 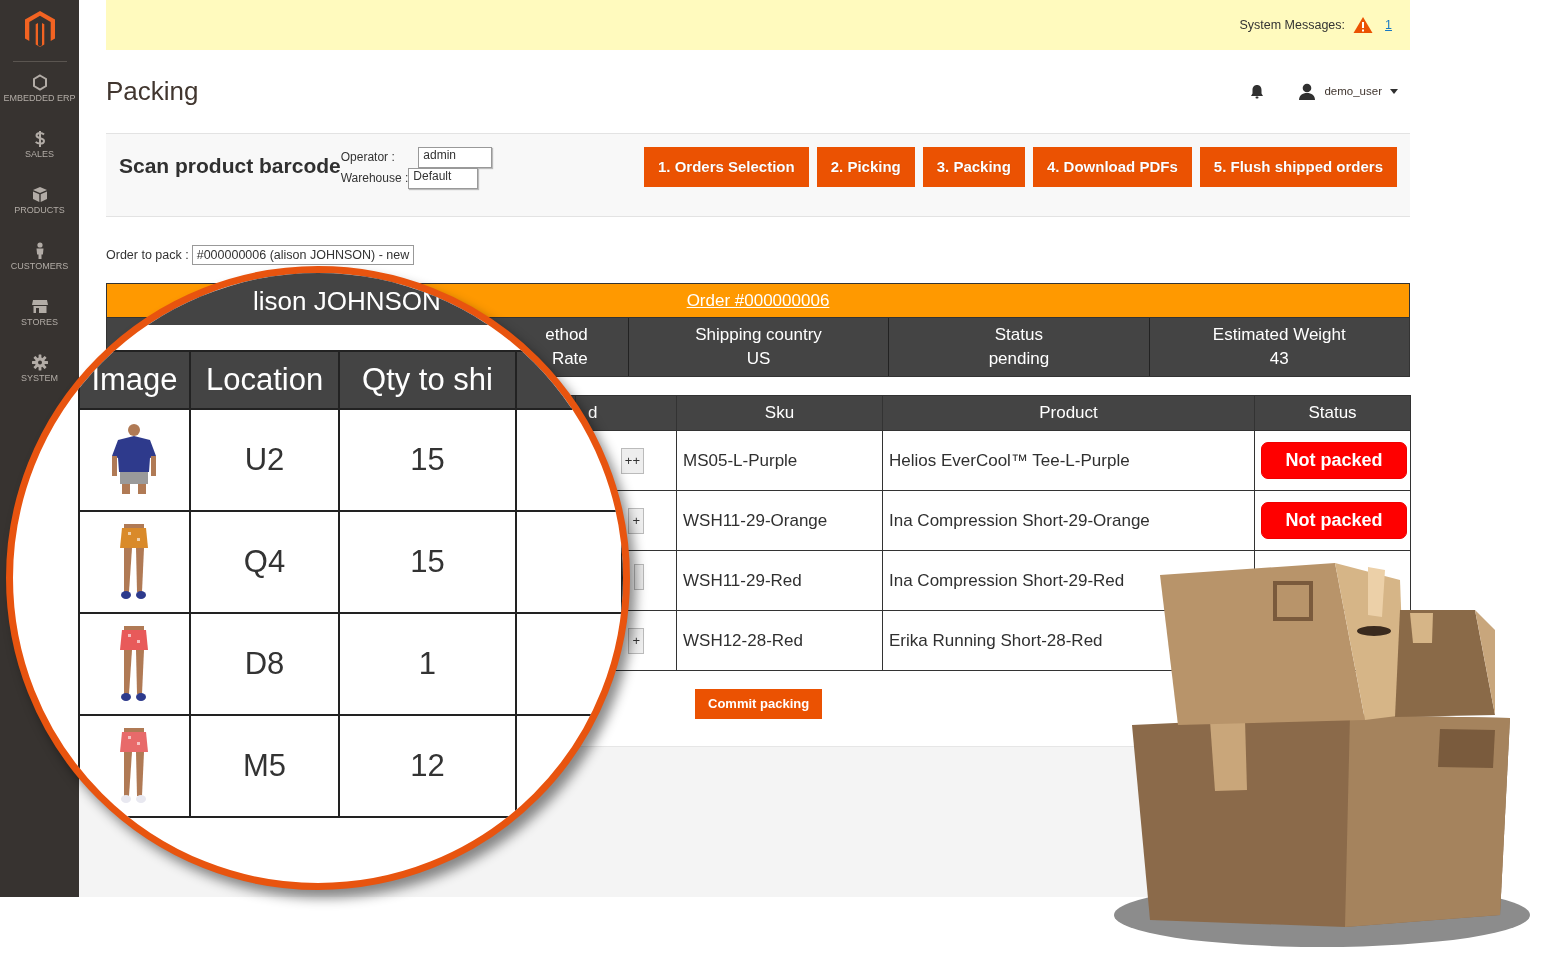 What do you see at coordinates (152, 91) in the screenshot?
I see `page-title: Packing` at bounding box center [152, 91].